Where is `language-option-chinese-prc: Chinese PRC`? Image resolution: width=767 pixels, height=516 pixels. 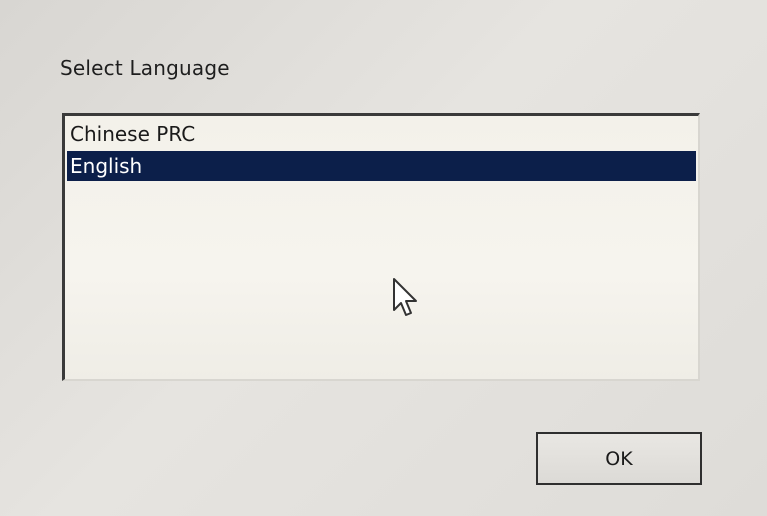 language-option-chinese-prc: Chinese PRC is located at coordinates (381, 134).